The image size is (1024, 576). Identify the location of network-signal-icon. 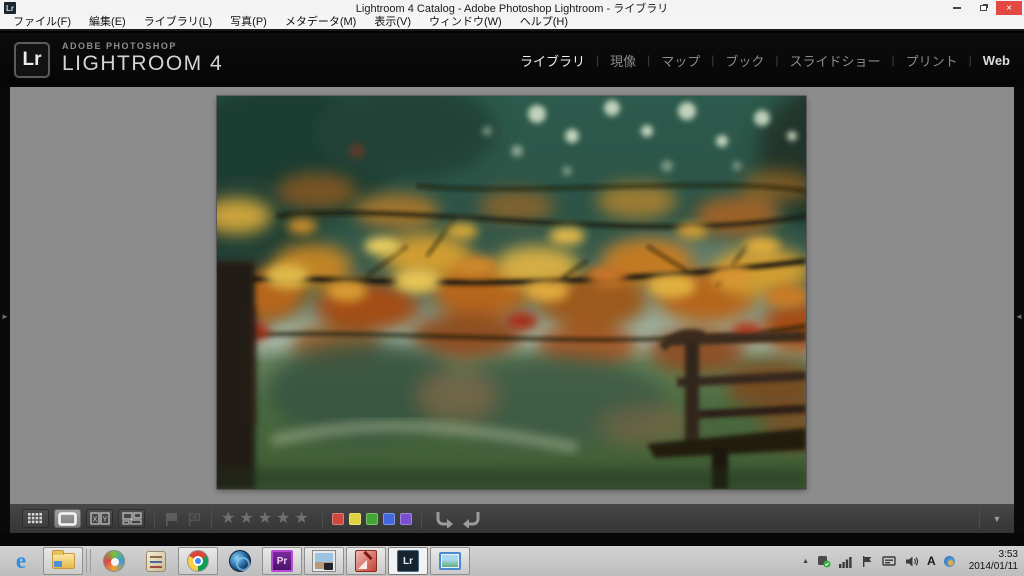
(846, 561).